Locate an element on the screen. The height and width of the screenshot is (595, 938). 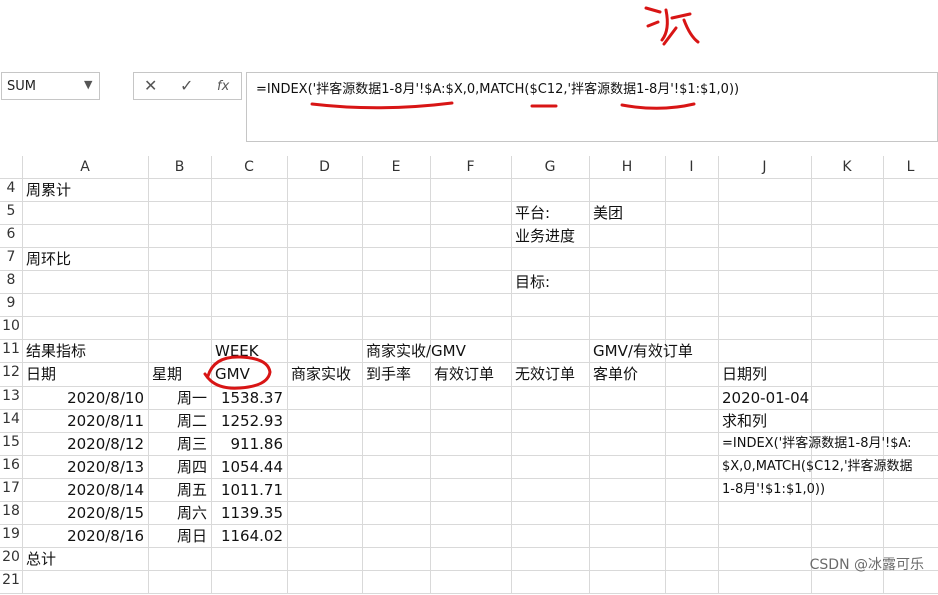
annotation-char-stroke is located at coordinates (672, 26).